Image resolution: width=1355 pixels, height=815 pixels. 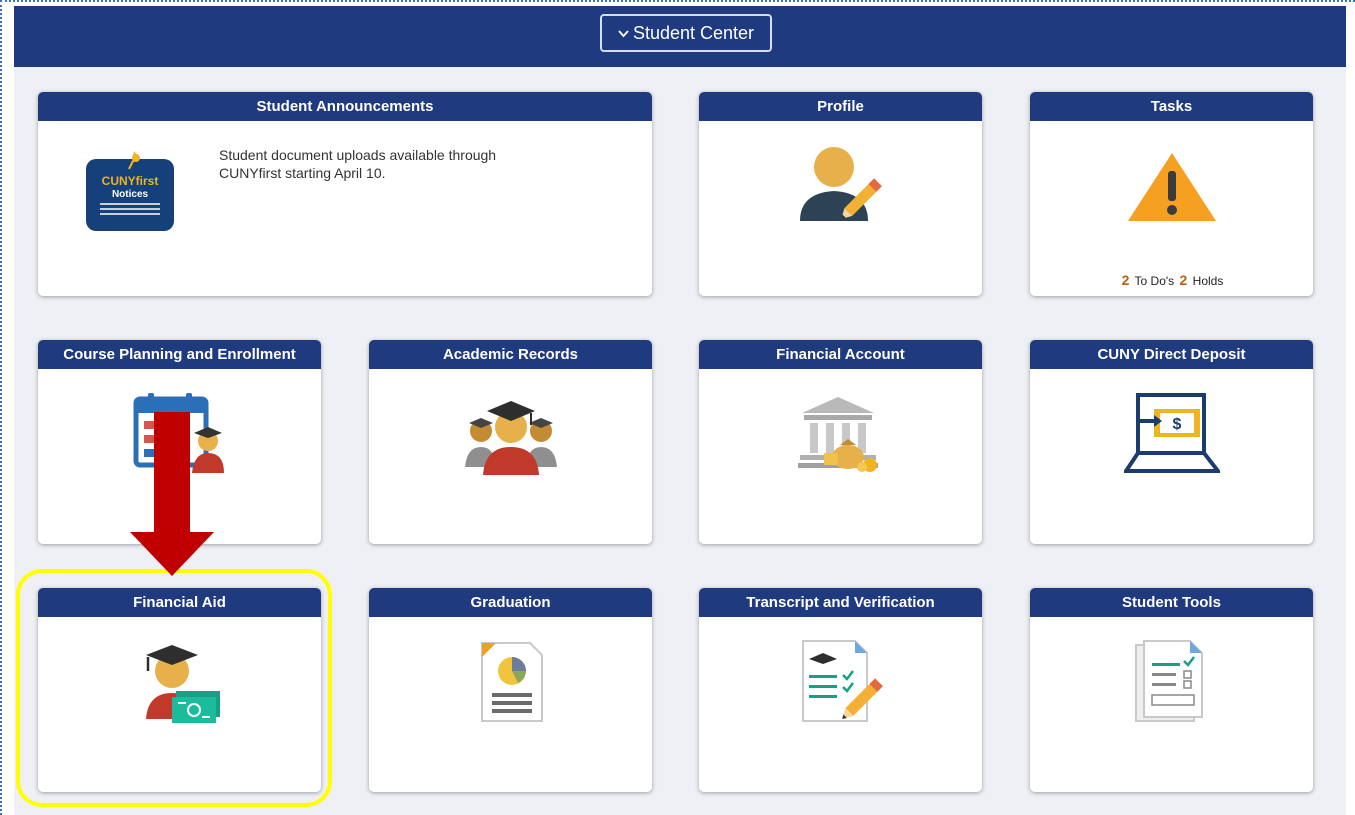 I want to click on tile-tasks: Tasks 2 To Do's 2 Holds, so click(x=1171, y=194).